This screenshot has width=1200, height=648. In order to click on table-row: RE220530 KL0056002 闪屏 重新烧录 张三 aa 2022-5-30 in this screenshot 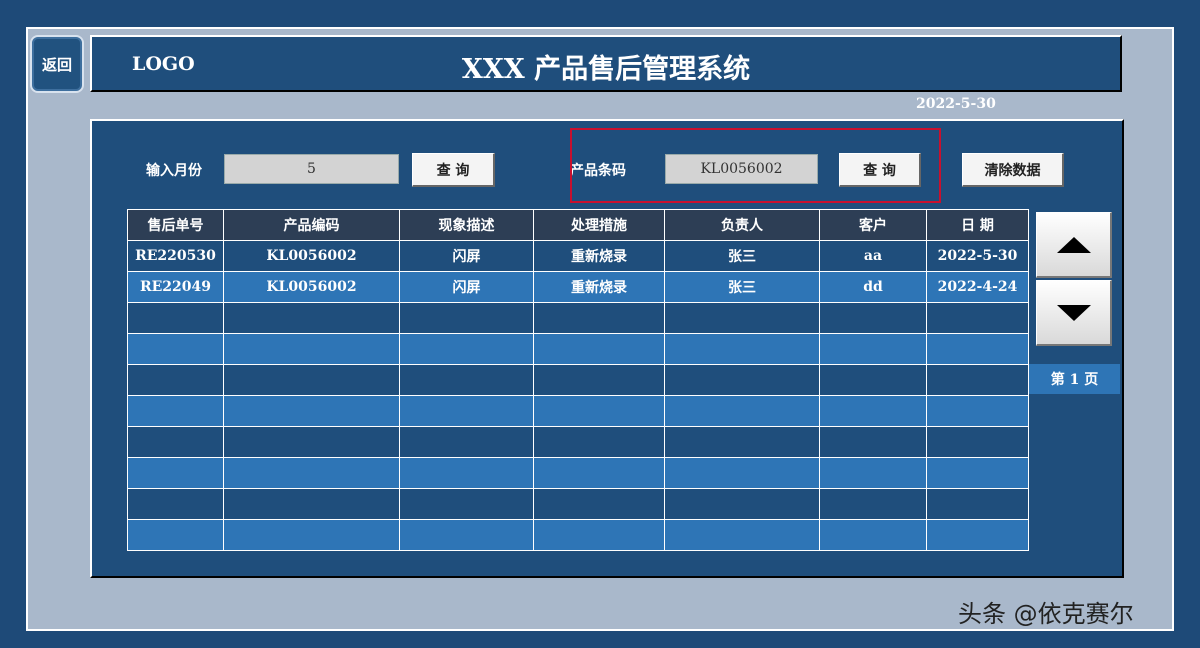, I will do `click(578, 256)`.